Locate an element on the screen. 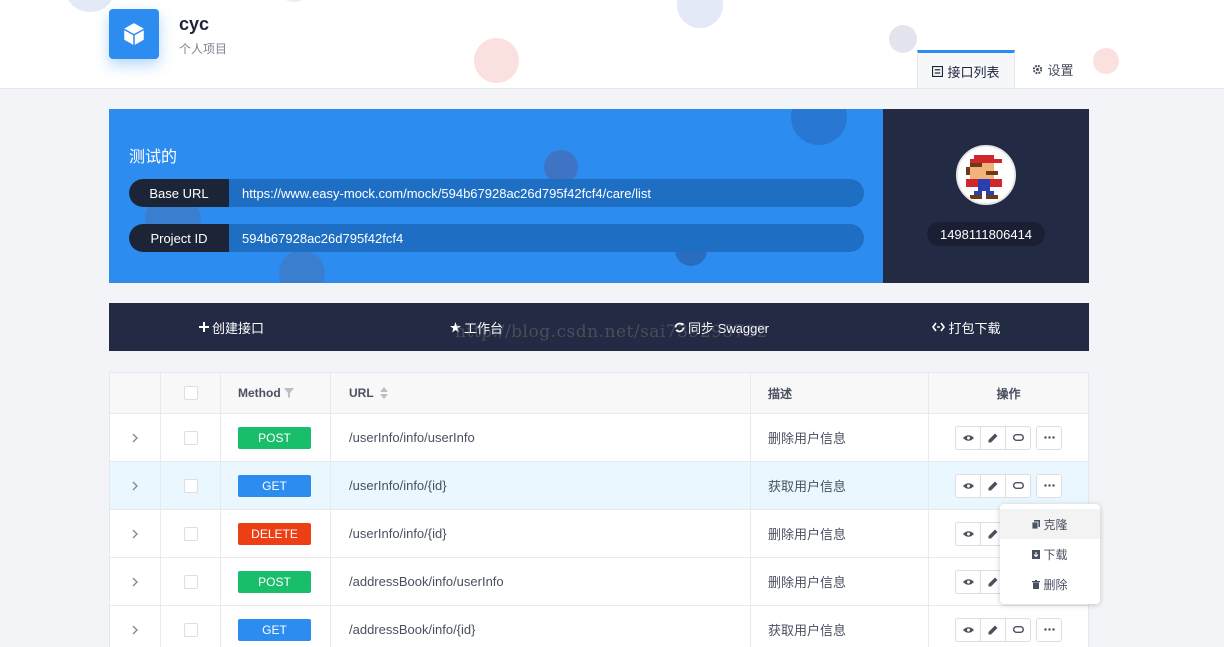  gear-icon is located at coordinates (1038, 69).